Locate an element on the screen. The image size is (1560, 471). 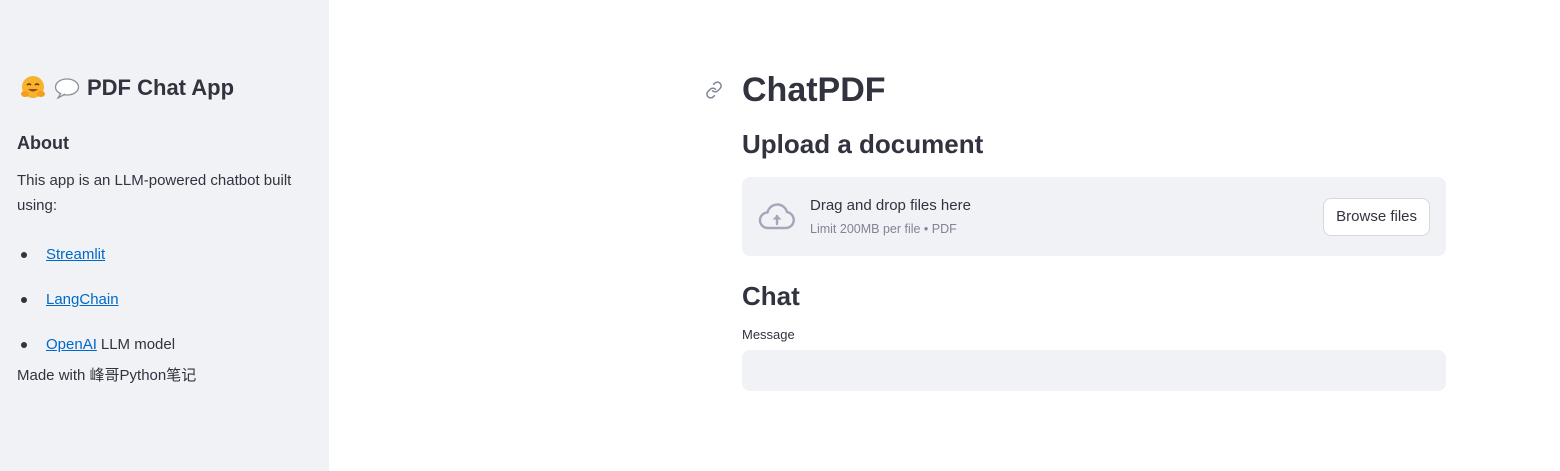
streamlit-link: Streamlit is located at coordinates (75, 254).